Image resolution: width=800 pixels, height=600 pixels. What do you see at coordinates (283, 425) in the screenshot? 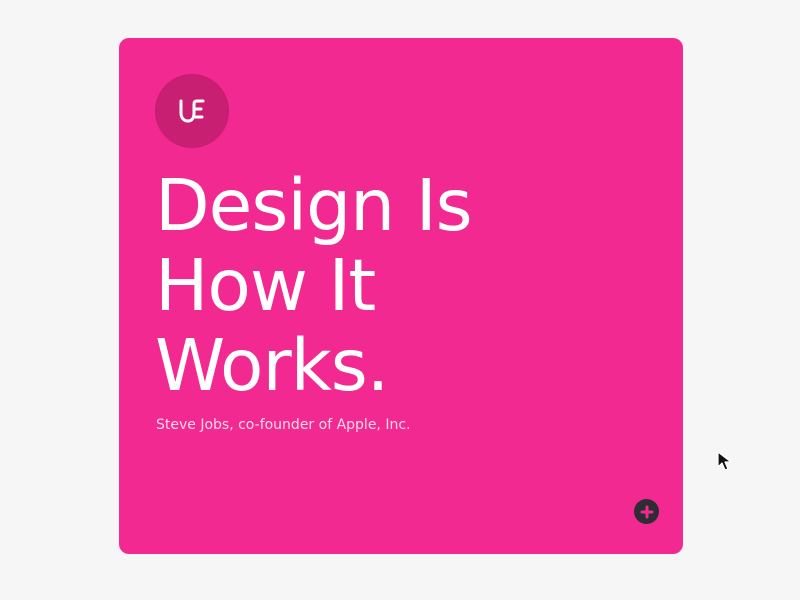
I see `quote-attribution: Steve Jobs, co-founder of Apple, Inc.` at bounding box center [283, 425].